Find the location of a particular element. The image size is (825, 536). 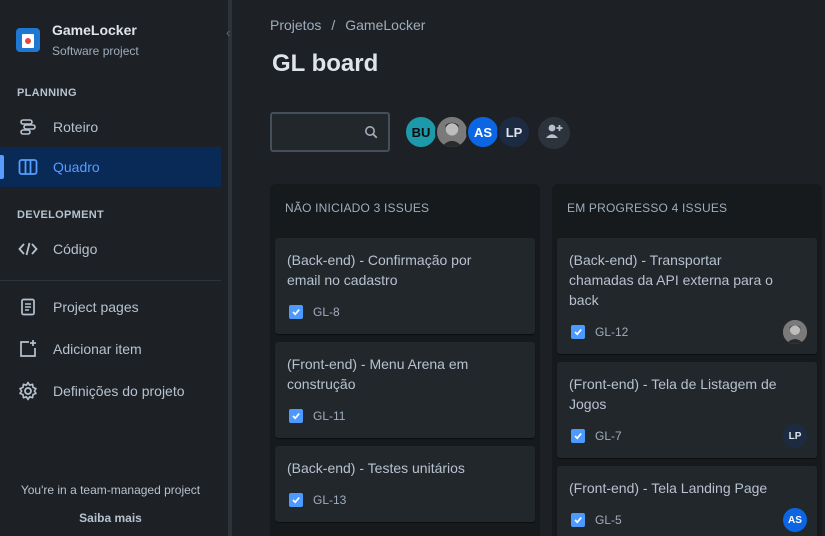

board-icon is located at coordinates (28, 167).